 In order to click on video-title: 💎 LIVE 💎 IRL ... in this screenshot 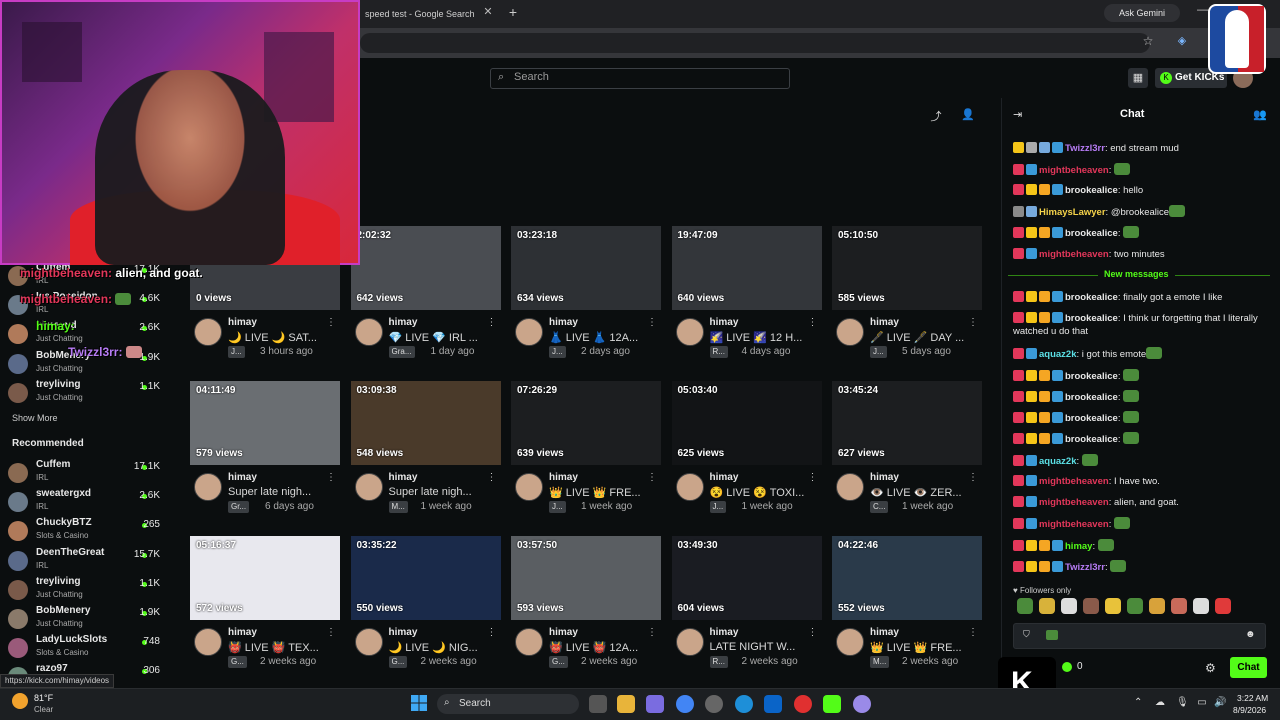, I will do `click(443, 337)`.